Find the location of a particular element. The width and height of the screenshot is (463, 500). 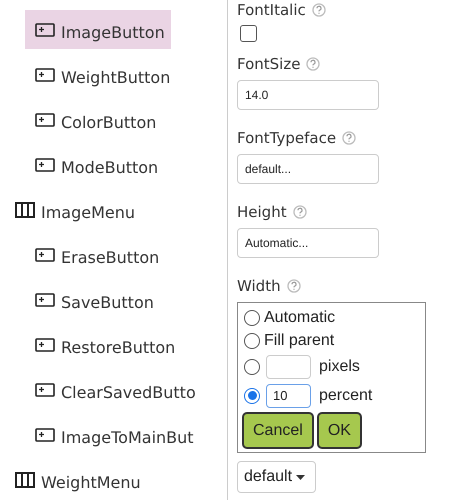

dialog-button: OK is located at coordinates (339, 430).